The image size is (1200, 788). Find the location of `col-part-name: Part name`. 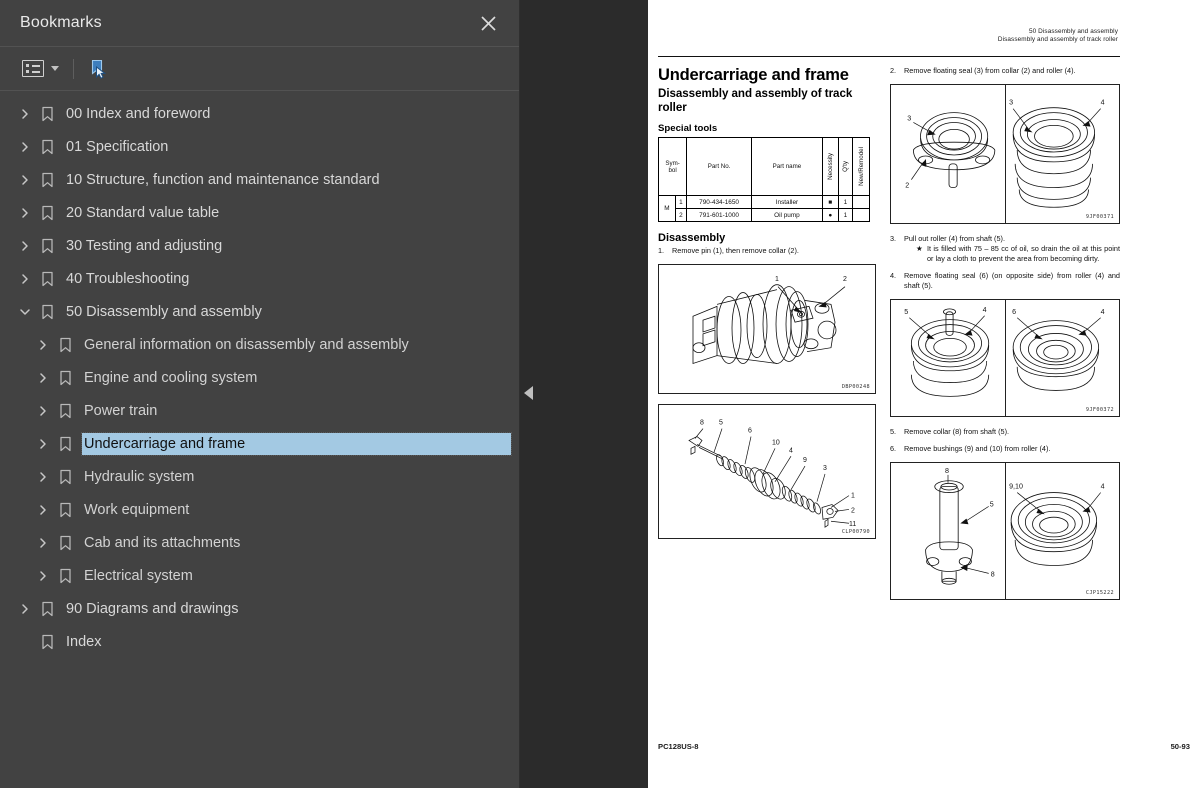

col-part-name: Part name is located at coordinates (786, 167).